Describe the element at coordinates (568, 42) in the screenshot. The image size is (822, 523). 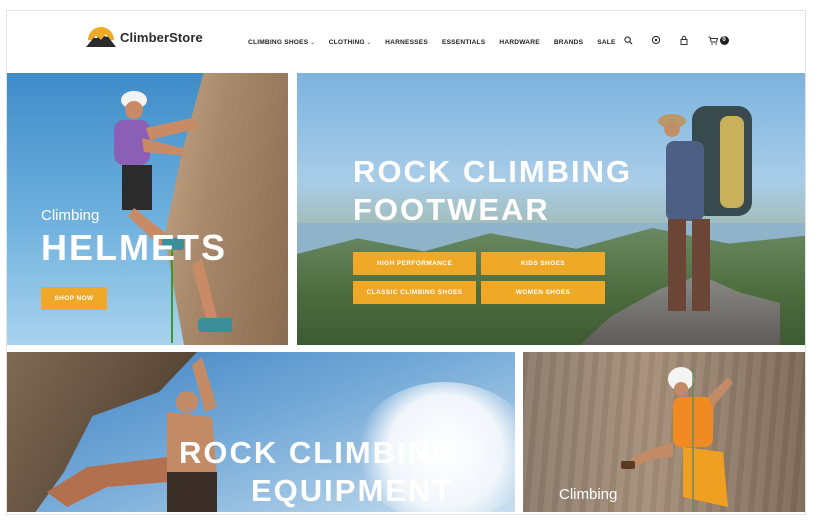
I see `nav-item-brands: BRANDS` at that location.